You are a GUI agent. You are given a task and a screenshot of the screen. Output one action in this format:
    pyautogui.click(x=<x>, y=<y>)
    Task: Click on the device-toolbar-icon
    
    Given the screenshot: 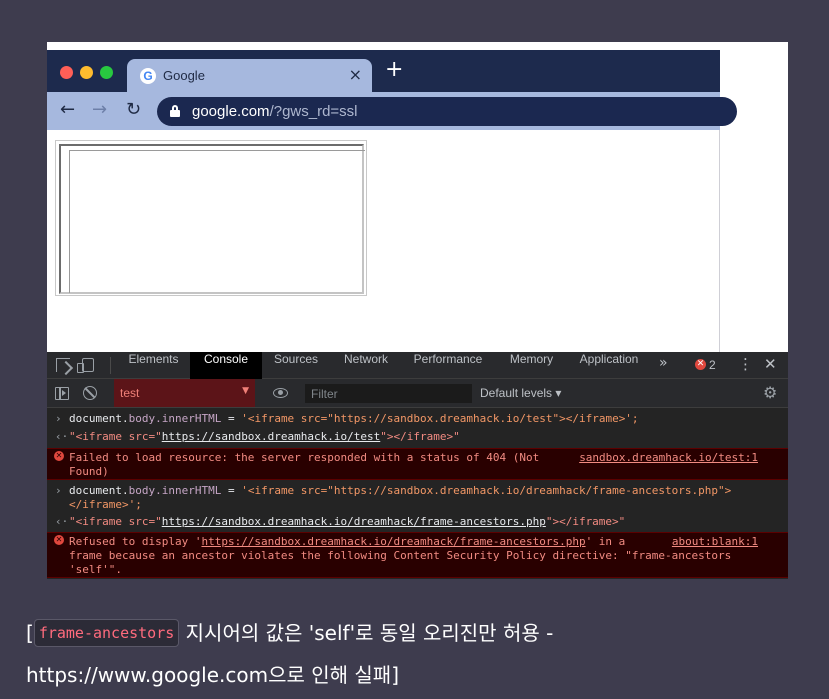 What is the action you would take?
    pyautogui.click(x=85, y=365)
    